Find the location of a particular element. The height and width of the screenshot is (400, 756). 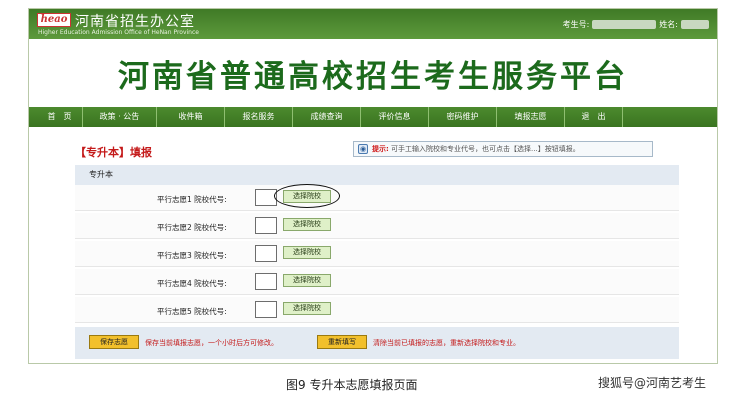

nav-logout: 退 出 is located at coordinates (594, 117).